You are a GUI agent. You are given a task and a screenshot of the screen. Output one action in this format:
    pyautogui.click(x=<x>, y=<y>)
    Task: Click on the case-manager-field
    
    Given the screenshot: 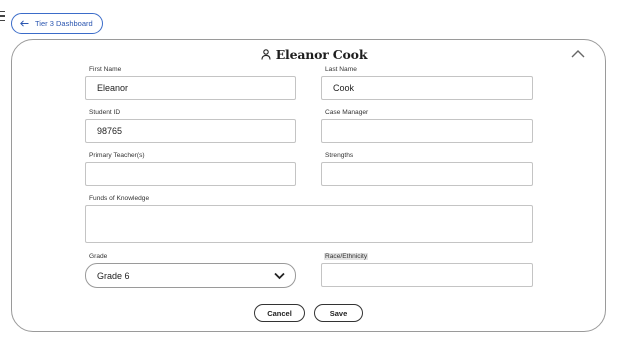 What is the action you would take?
    pyautogui.click(x=427, y=131)
    